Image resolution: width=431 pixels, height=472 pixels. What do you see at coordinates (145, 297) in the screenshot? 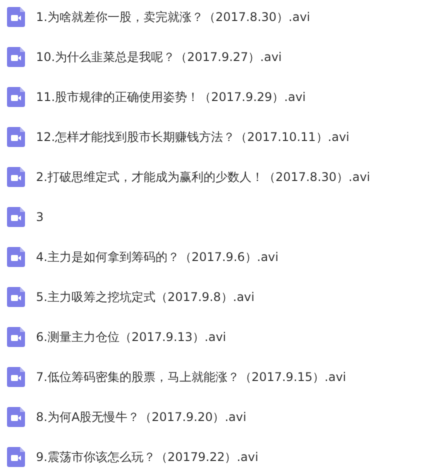
I see `file-name: 5.主力吸筹之挖坑定式（2017.9.8）.avi` at bounding box center [145, 297].